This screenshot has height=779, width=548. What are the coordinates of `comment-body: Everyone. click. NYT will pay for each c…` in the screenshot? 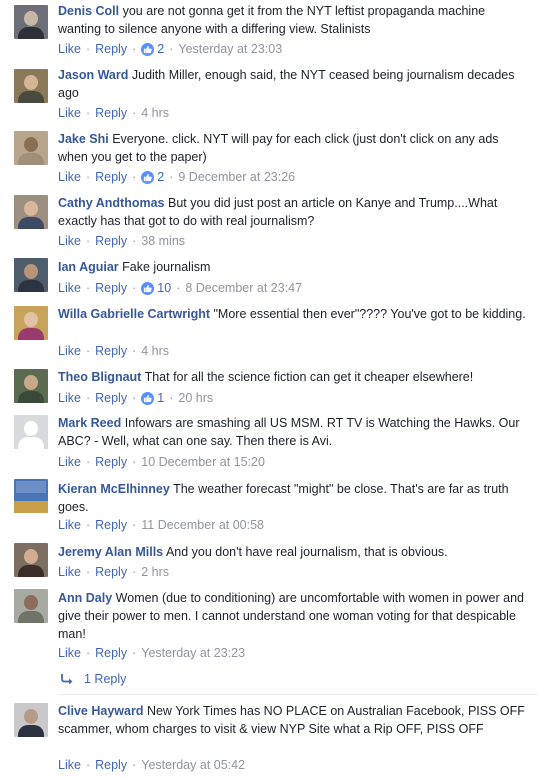 It's located at (278, 148).